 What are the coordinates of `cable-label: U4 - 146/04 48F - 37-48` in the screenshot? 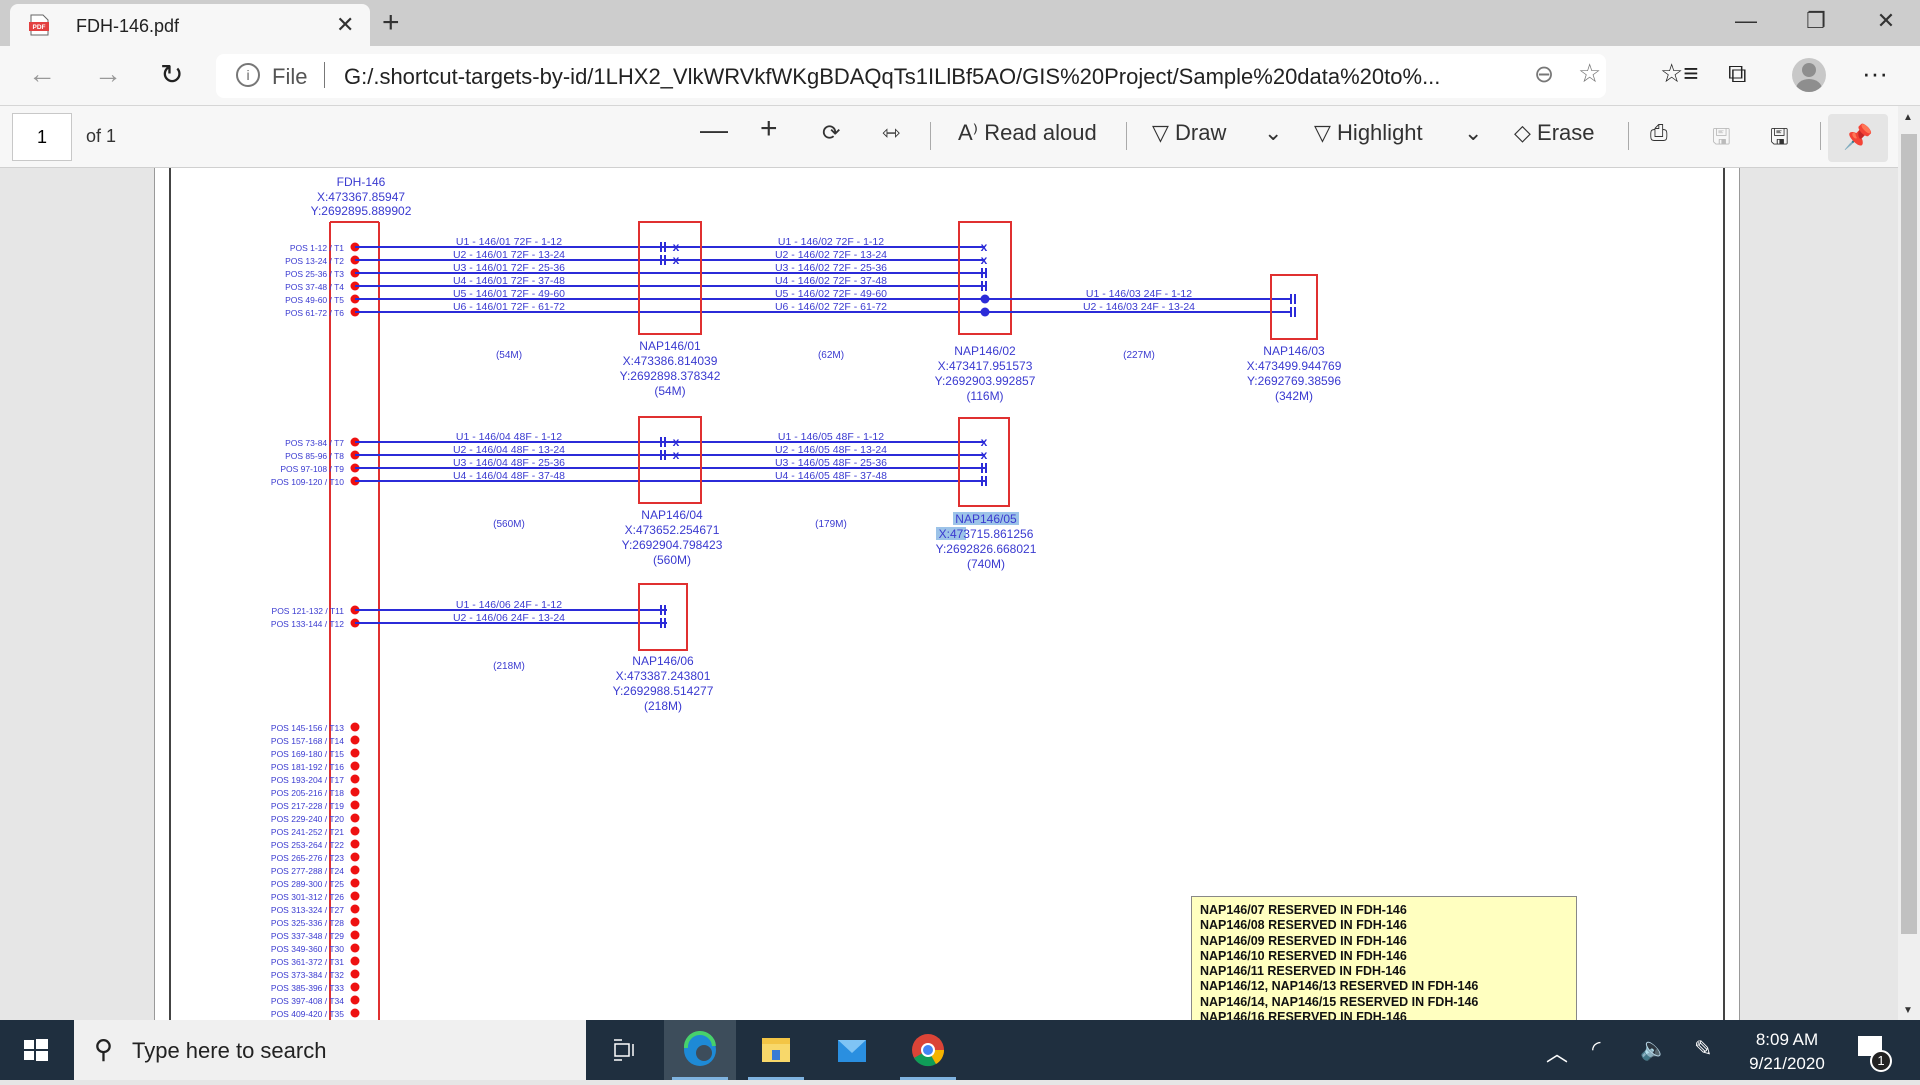 It's located at (509, 476).